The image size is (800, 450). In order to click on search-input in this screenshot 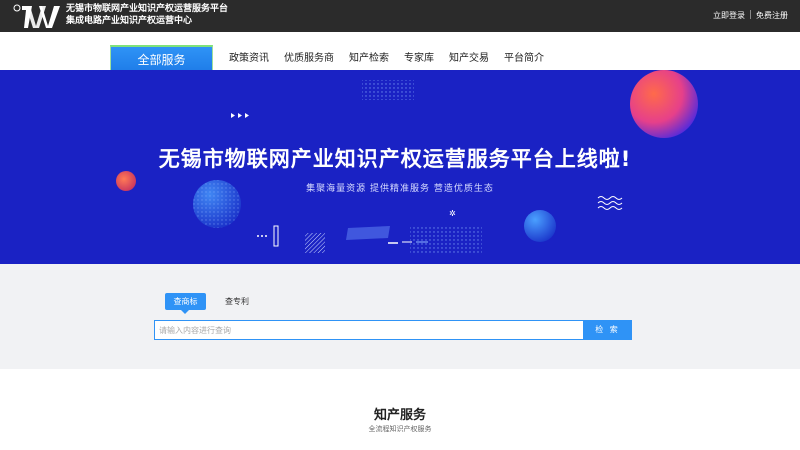, I will do `click(369, 330)`.